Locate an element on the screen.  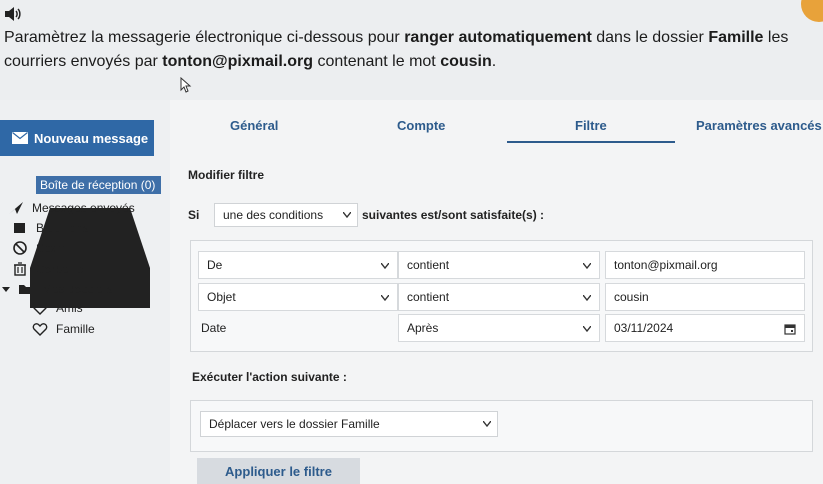
folder-icon is located at coordinates (26, 289).